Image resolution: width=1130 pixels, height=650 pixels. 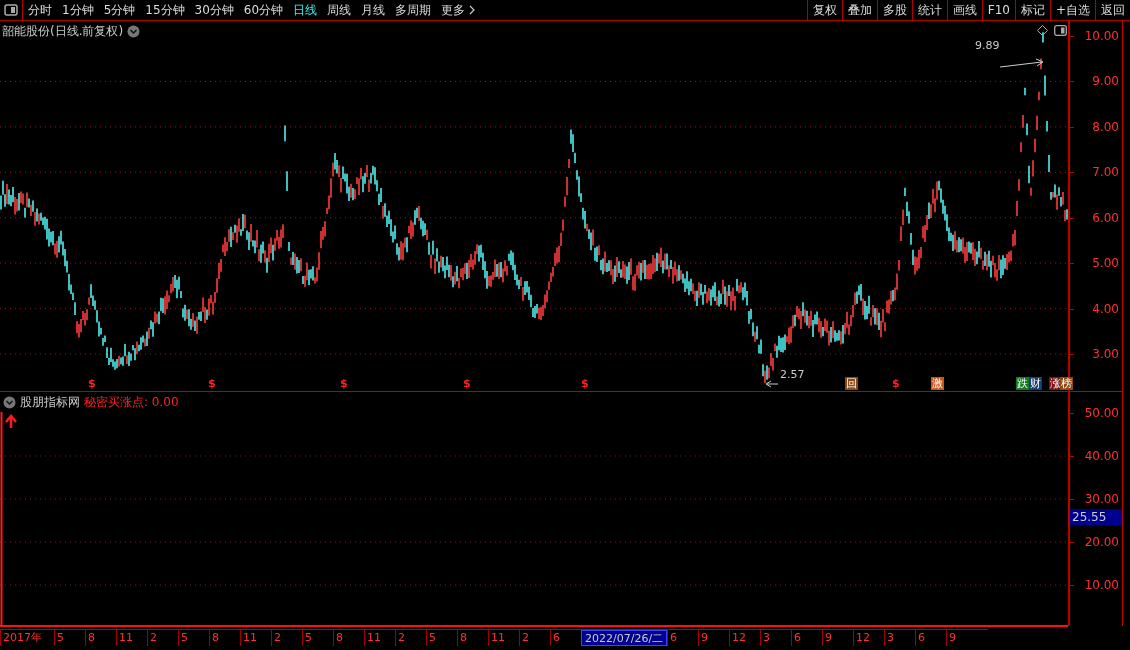 I want to click on diamond-icon, so click(x=1042, y=30).